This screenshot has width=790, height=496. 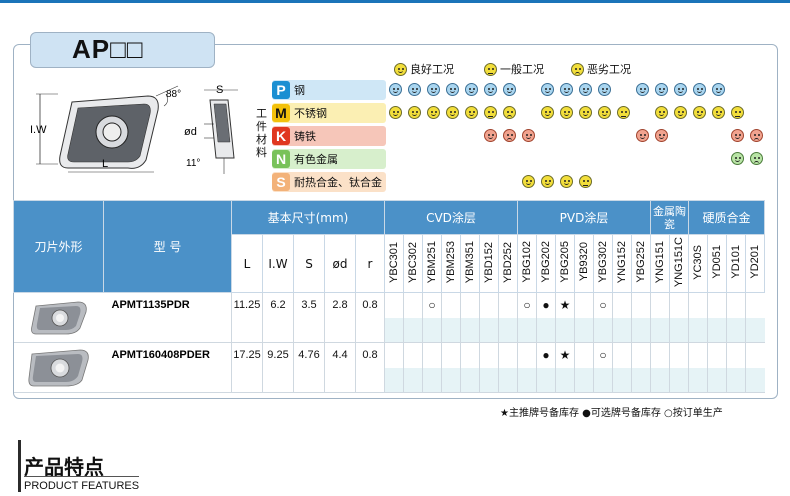 What do you see at coordinates (340, 263) in the screenshot?
I see `dim-d-header: ød` at bounding box center [340, 263].